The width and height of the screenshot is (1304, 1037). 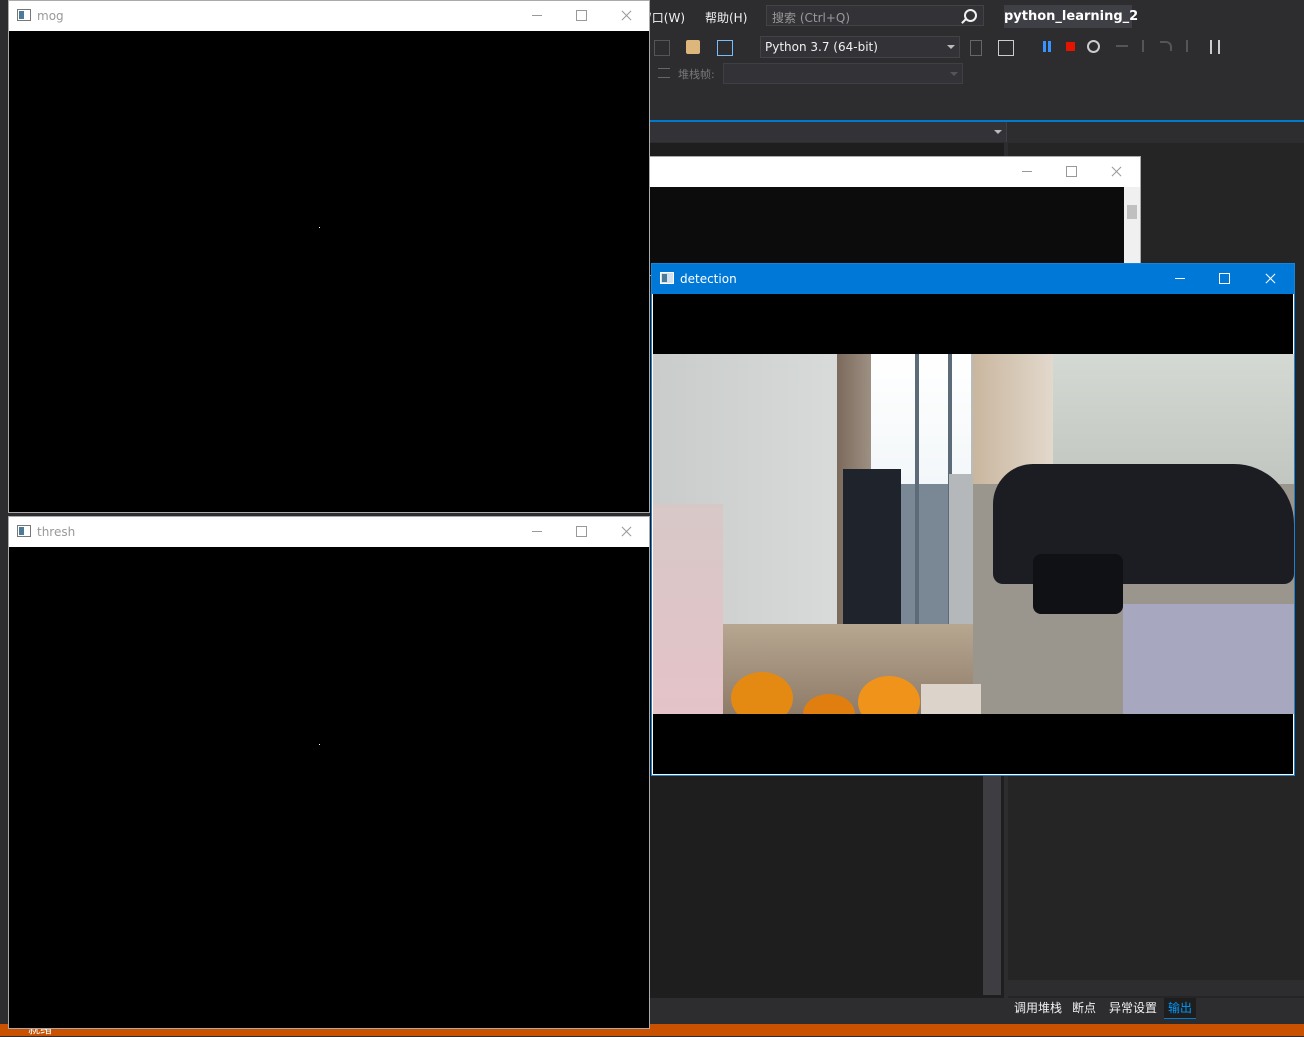 I want to click on tab-call-stack: 调用堆栈, so click(x=1038, y=1008).